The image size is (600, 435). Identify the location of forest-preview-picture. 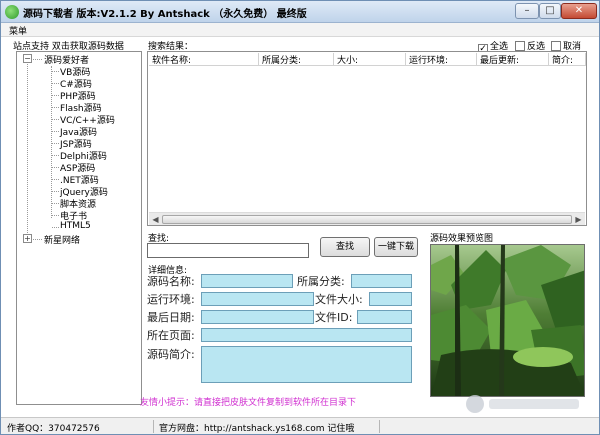
(507, 320).